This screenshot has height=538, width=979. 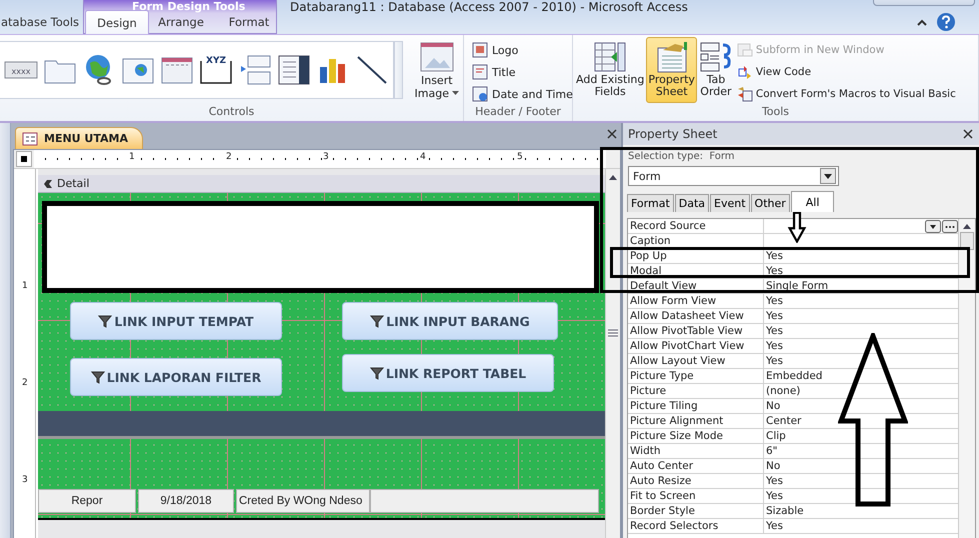 I want to click on grip-icon, so click(x=613, y=333).